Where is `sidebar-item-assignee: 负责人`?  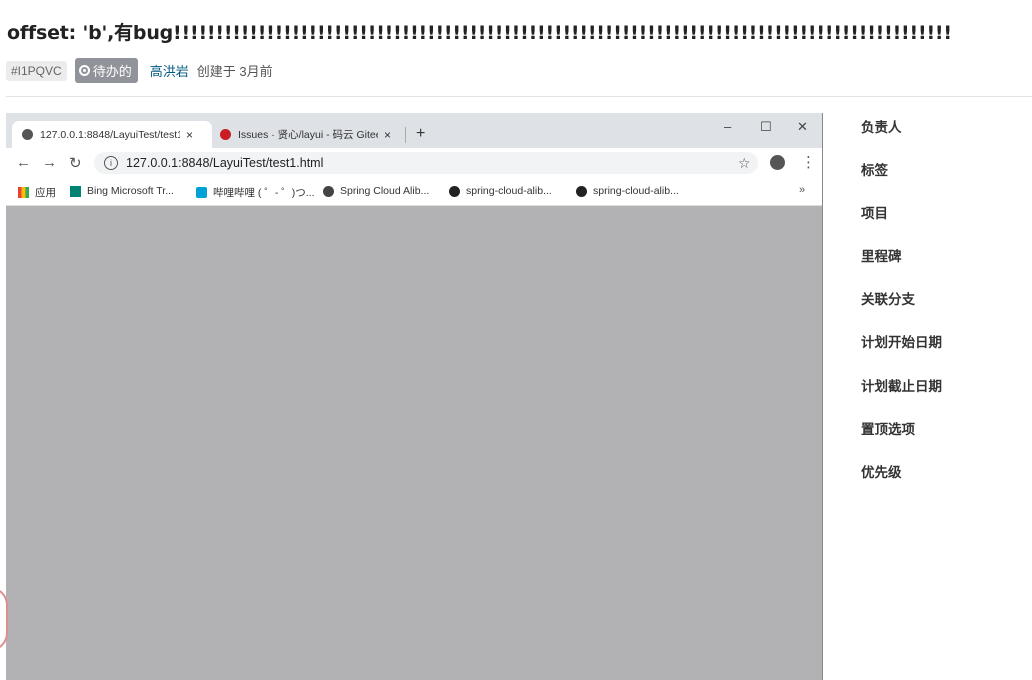 sidebar-item-assignee: 负责人 is located at coordinates (941, 141).